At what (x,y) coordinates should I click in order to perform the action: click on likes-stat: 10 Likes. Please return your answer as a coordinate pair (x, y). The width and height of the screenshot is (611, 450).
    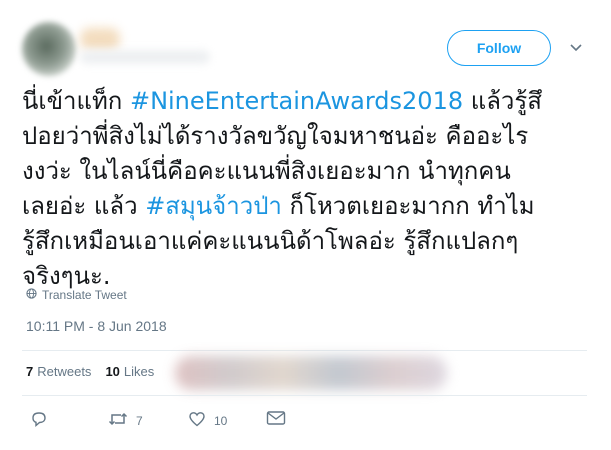
    Looking at the image, I should click on (129, 371).